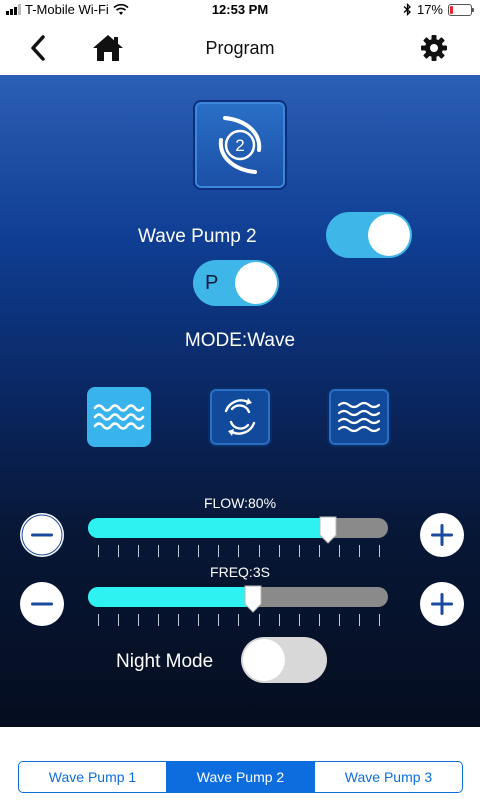 The width and height of the screenshot is (480, 800). I want to click on flow-label: FLOW:80%, so click(240, 503).